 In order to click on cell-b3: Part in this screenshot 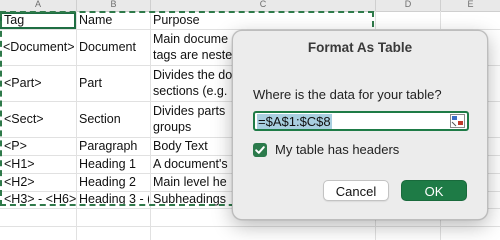, I will do `click(114, 83)`.